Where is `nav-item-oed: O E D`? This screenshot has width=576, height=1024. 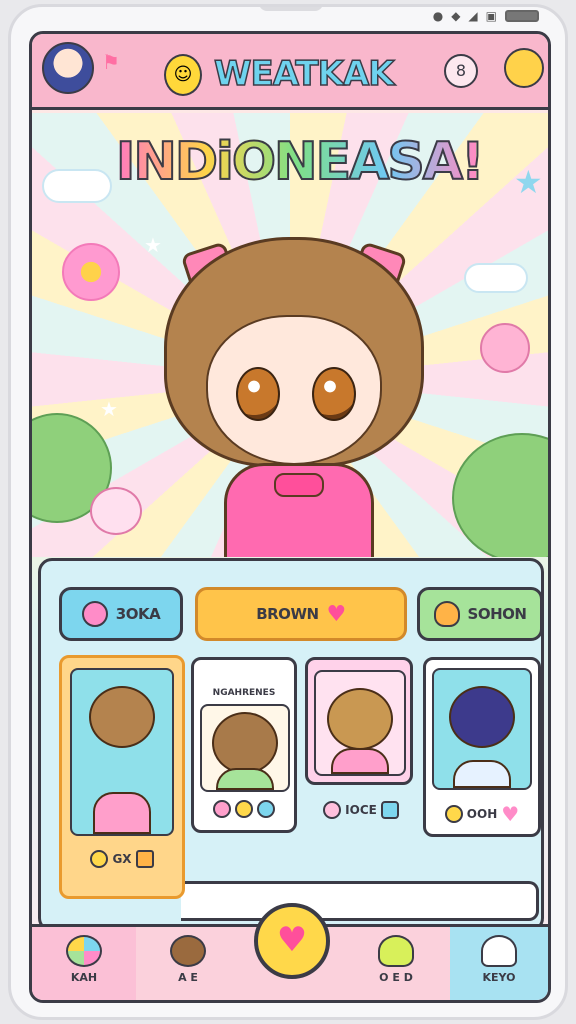
nav-item-oed: O E D is located at coordinates (396, 963).